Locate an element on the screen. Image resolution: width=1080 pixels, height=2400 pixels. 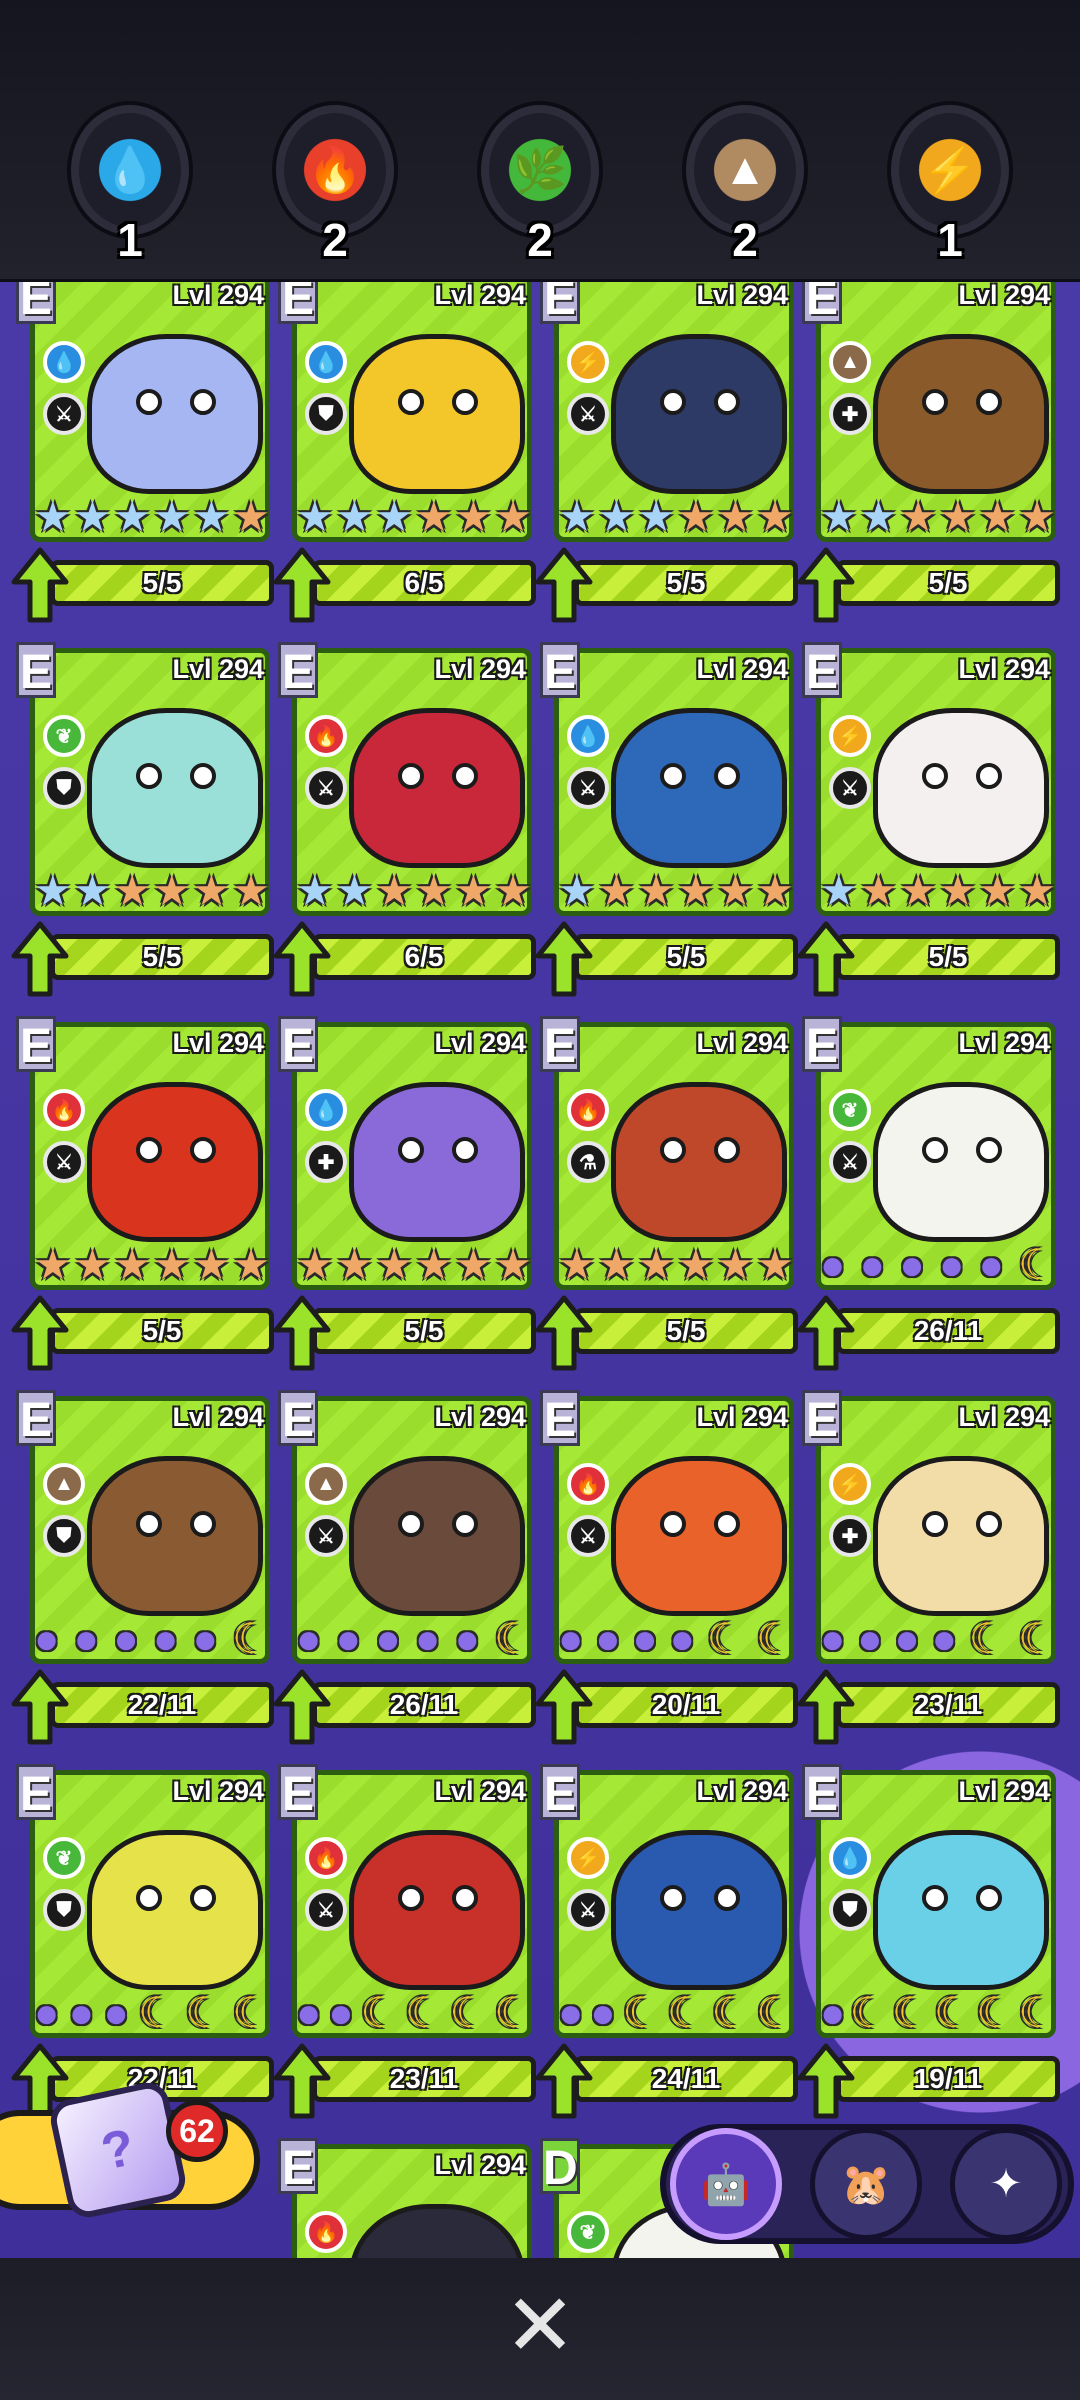
creature-card: 🔥 ⚗ E Lvl 294 ★ ★ ★ ★ ★ ★ 5/5 is located at coordinates (666, 1194).